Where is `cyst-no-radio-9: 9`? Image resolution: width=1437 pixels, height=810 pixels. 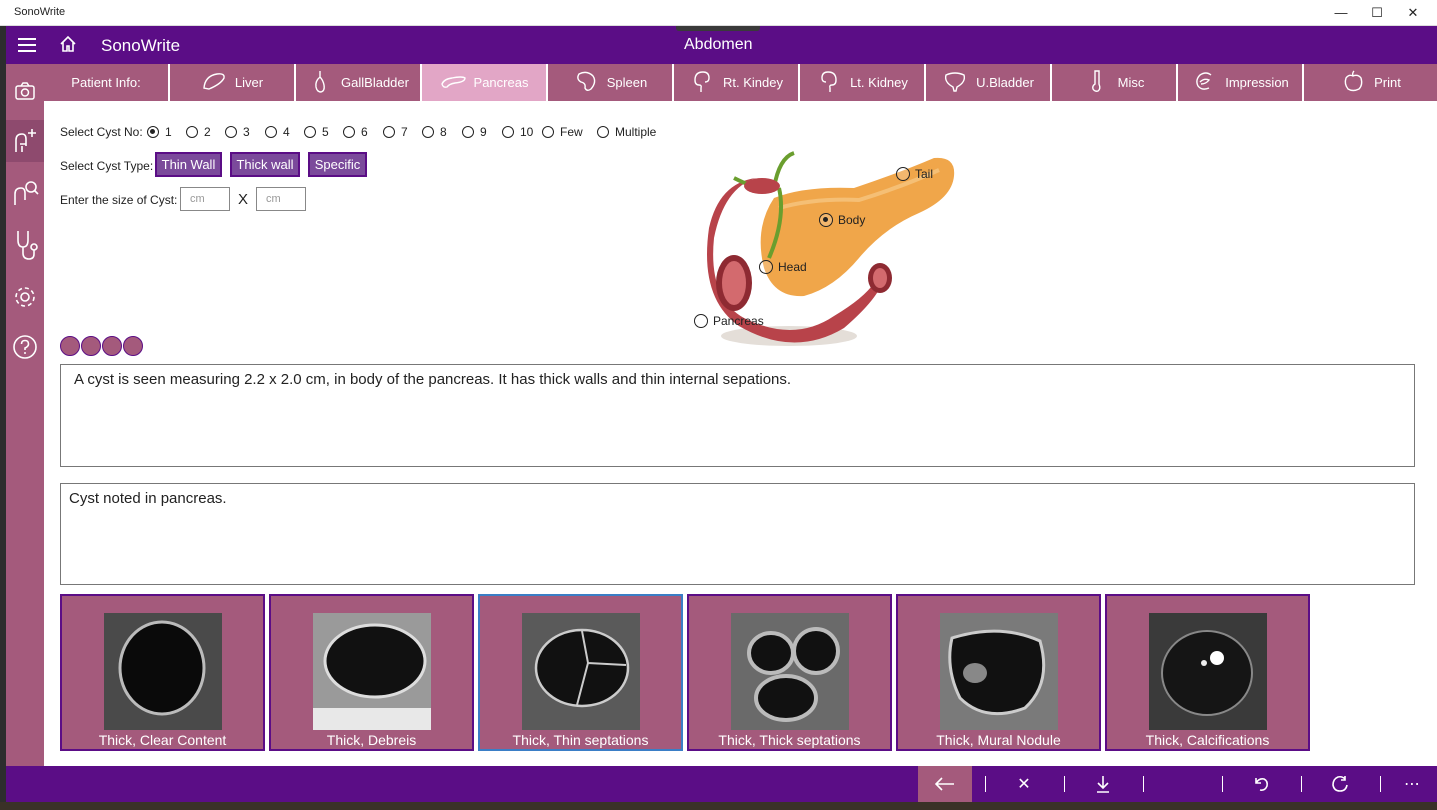
cyst-no-radio-9: 9 is located at coordinates (474, 132).